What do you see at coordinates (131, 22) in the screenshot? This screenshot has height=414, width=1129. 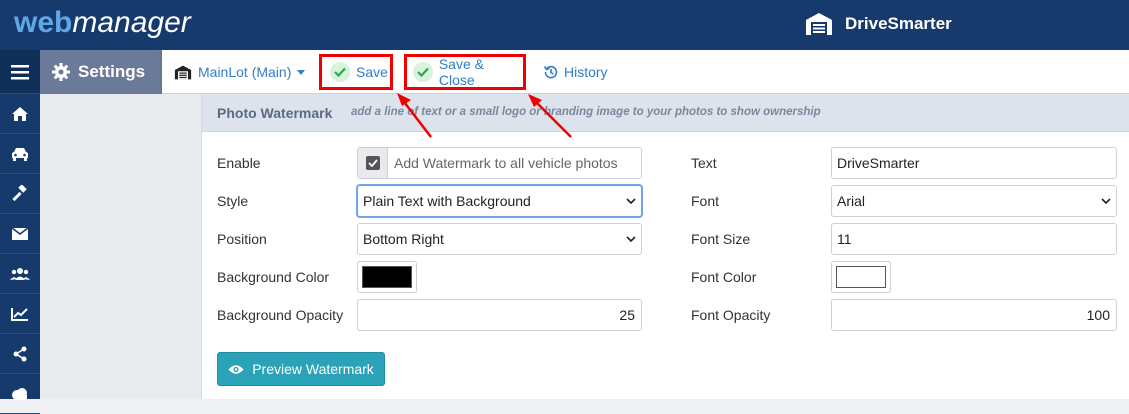 I see `logo-manager-text: manager` at bounding box center [131, 22].